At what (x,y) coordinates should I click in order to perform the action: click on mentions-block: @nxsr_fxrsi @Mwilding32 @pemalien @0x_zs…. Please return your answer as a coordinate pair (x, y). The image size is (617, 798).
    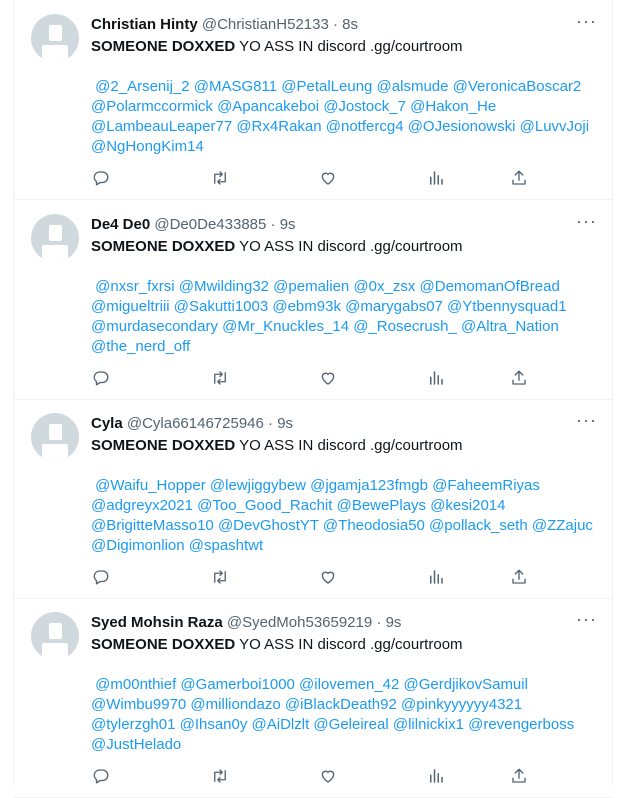
    Looking at the image, I should click on (341, 317).